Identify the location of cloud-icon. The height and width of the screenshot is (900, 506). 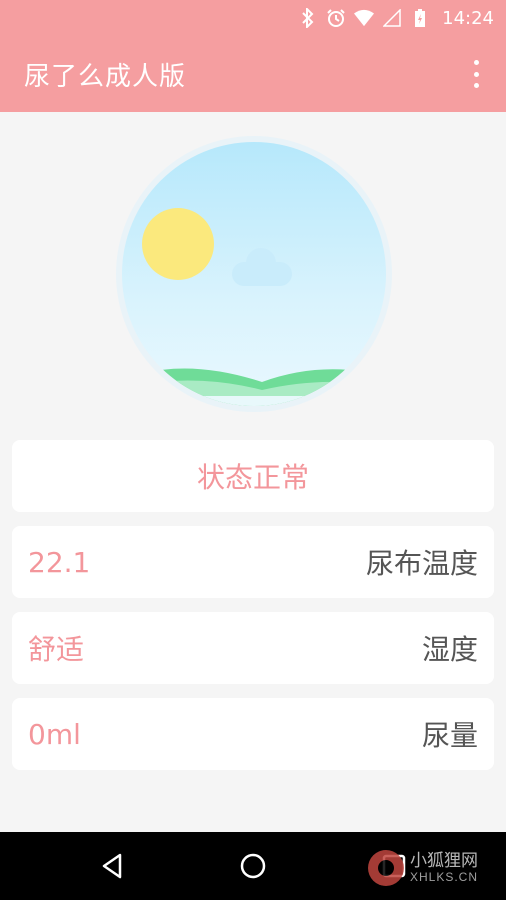
(262, 267).